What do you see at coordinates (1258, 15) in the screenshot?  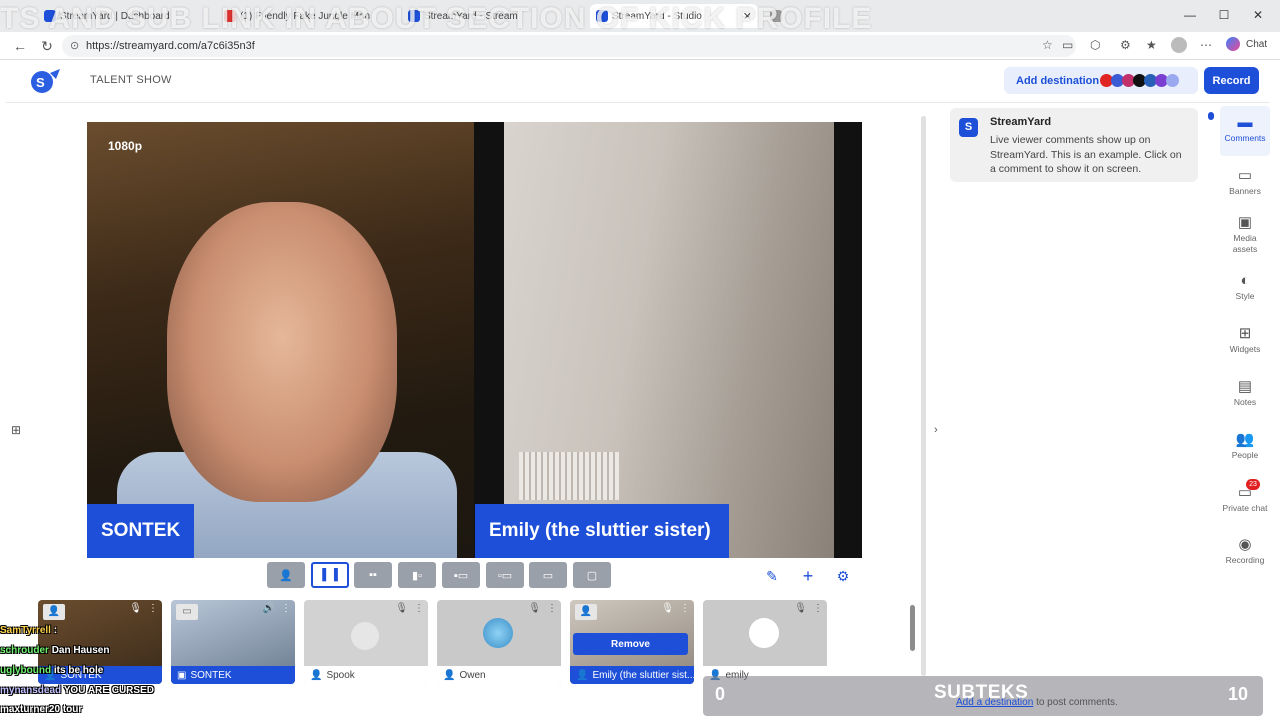 I see `close-window-icon: ✕` at bounding box center [1258, 15].